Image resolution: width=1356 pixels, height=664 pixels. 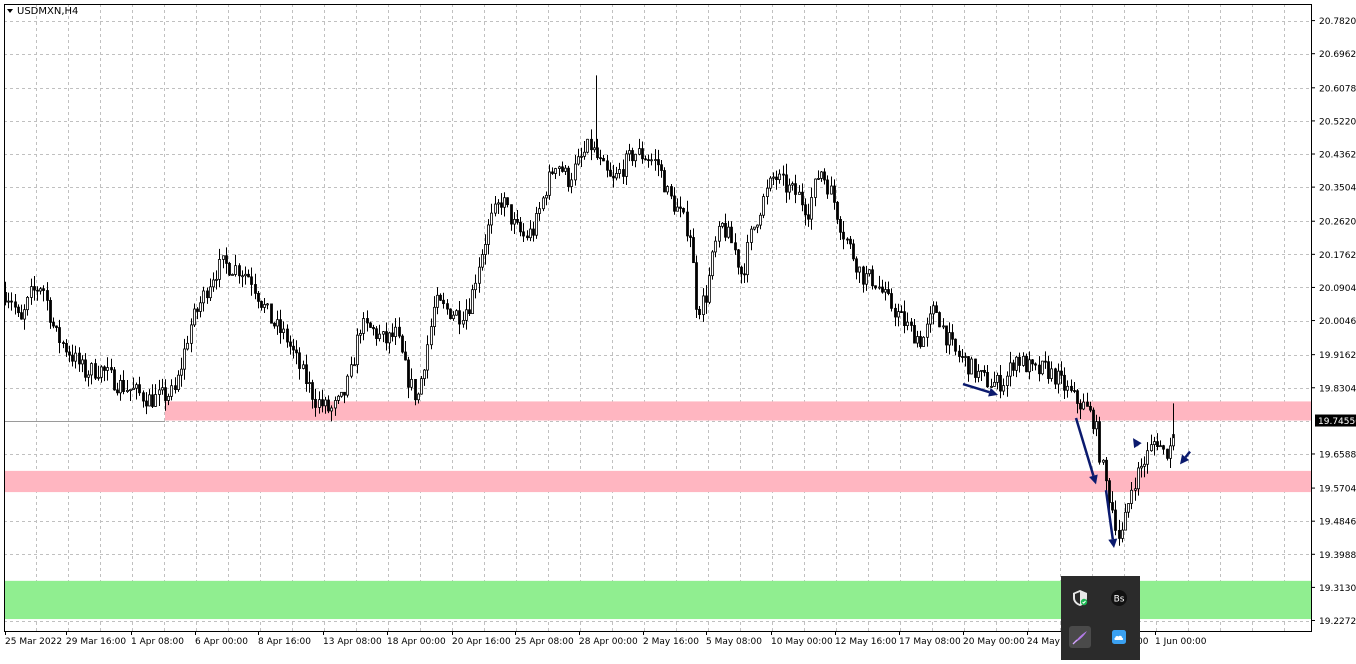 What do you see at coordinates (1337, 389) in the screenshot?
I see `price-tick-label: 19.83040` at bounding box center [1337, 389].